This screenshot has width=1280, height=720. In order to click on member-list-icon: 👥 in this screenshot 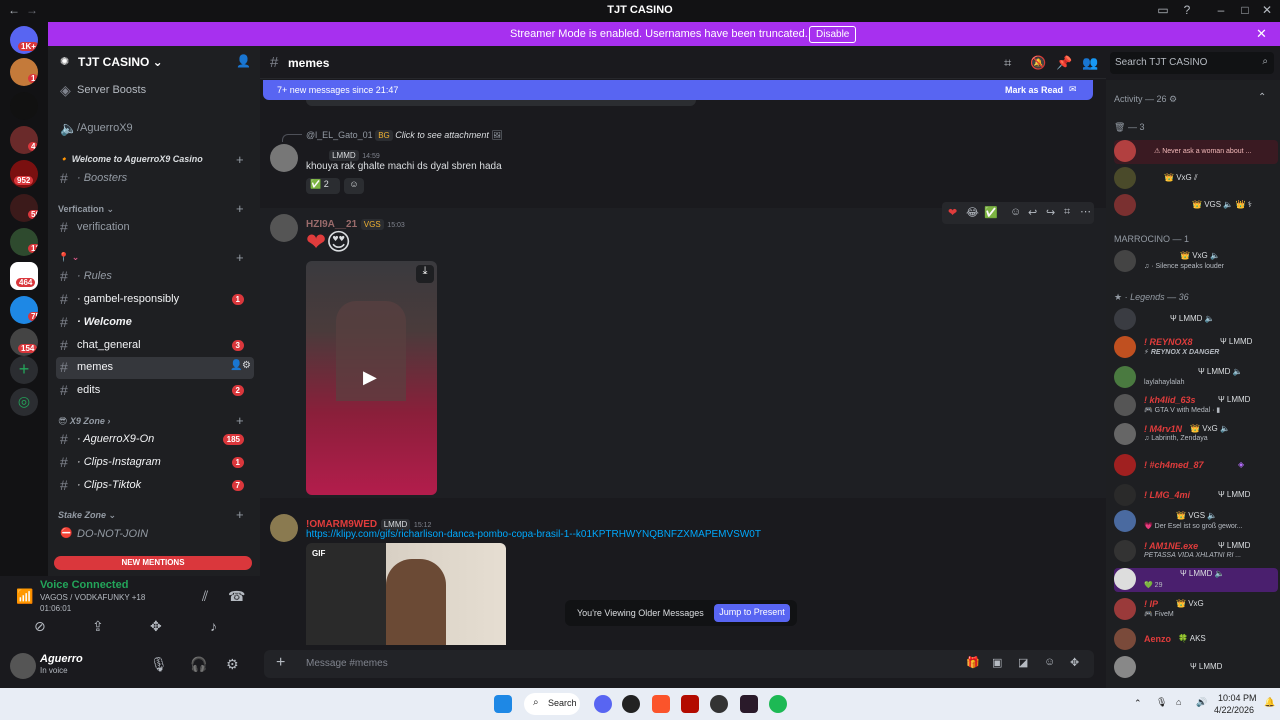, I will do `click(1090, 63)`.